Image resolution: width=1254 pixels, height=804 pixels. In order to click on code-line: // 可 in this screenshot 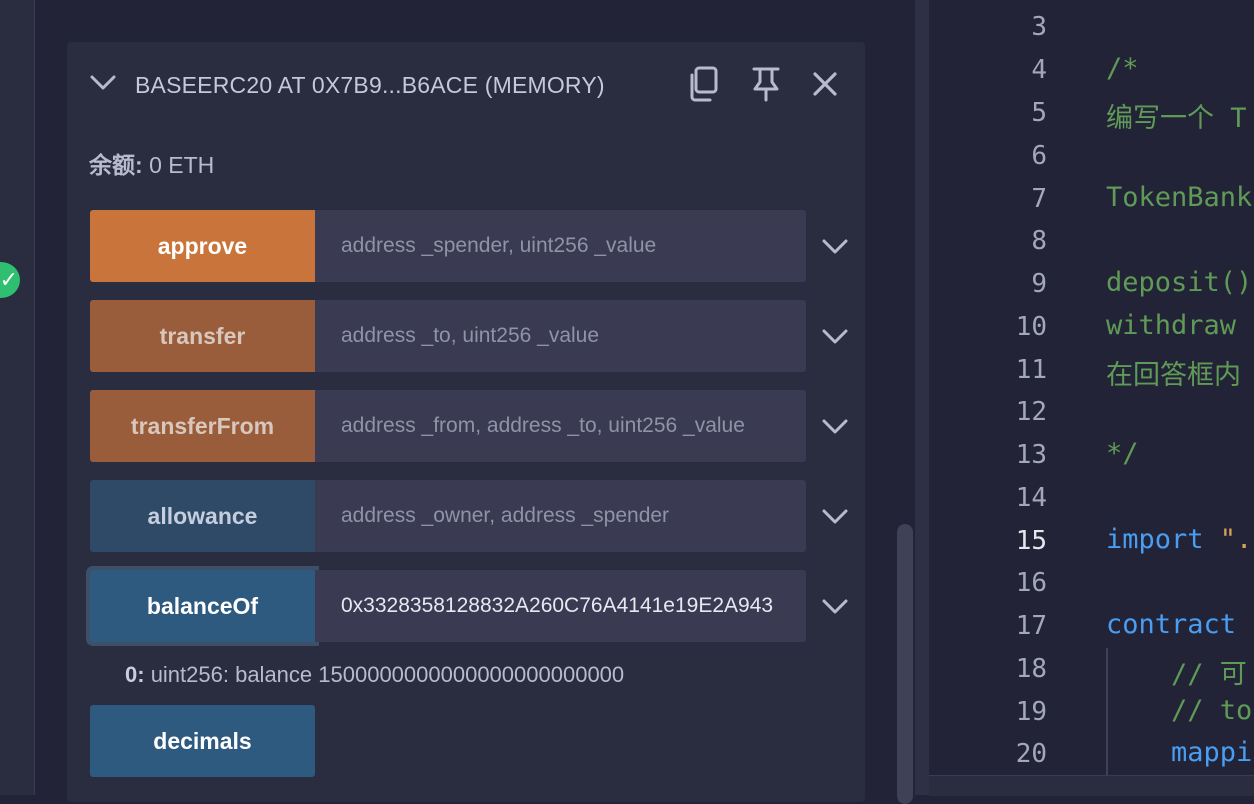, I will do `click(1176, 674)`.